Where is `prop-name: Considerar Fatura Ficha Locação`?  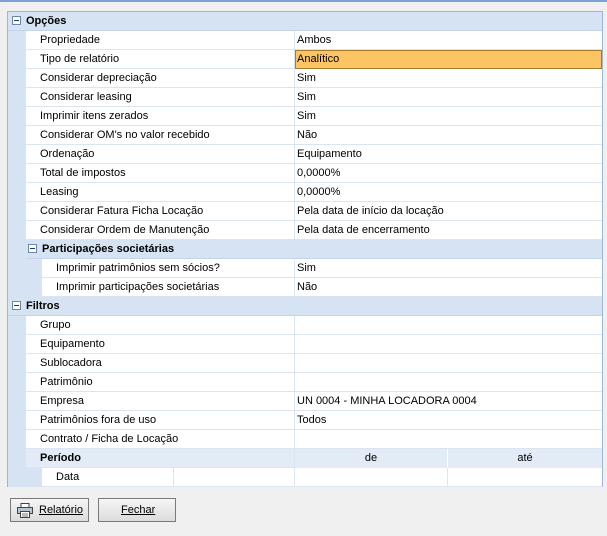
prop-name: Considerar Fatura Ficha Locação is located at coordinates (122, 211).